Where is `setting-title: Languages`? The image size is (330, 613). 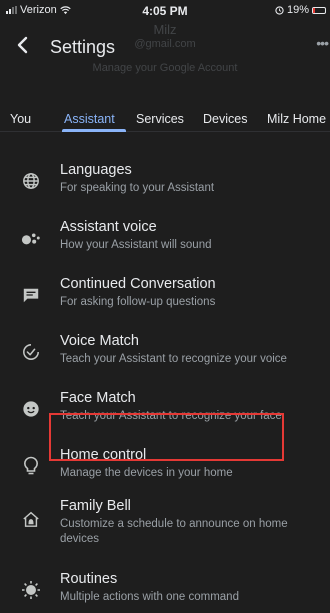 setting-title: Languages is located at coordinates (96, 170).